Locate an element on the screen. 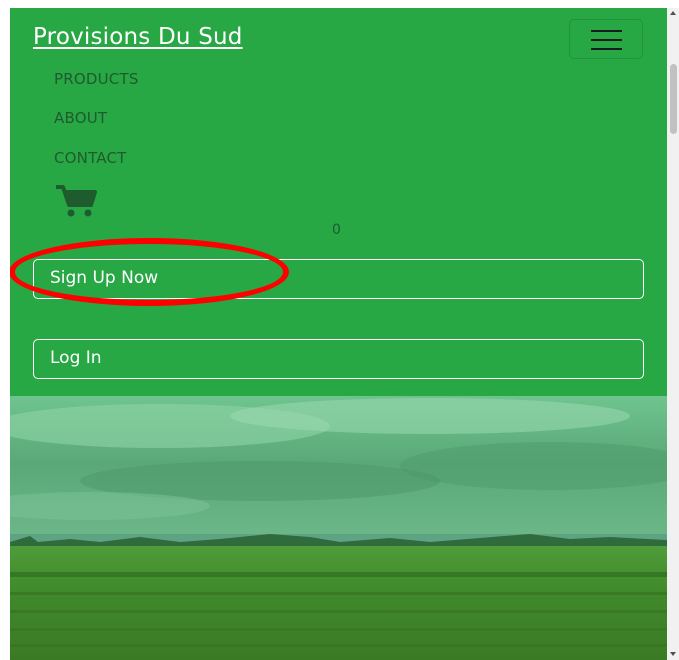 This screenshot has height=660, width=679. scroll-up-arrow-icon is located at coordinates (673, 13).